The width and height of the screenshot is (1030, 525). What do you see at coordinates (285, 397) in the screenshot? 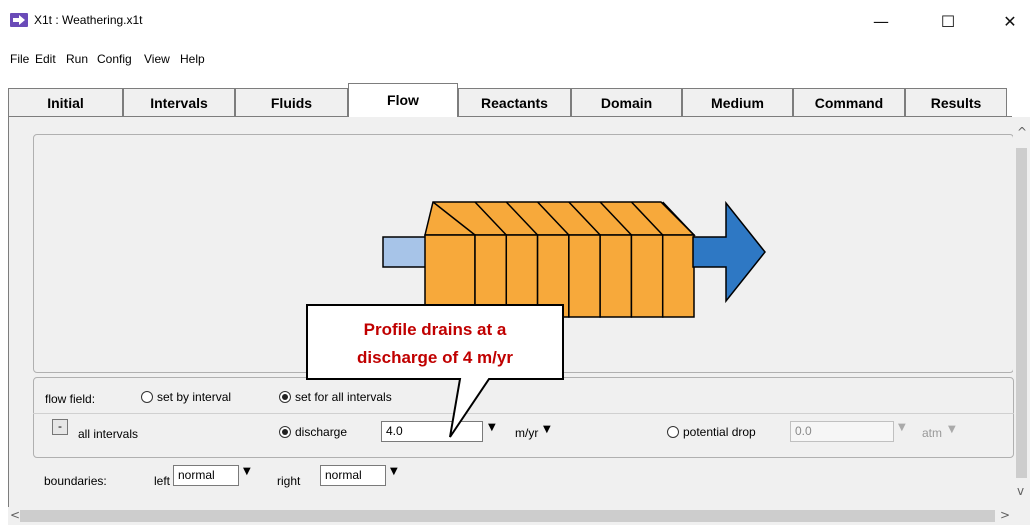
I see `radio-set-for-all` at bounding box center [285, 397].